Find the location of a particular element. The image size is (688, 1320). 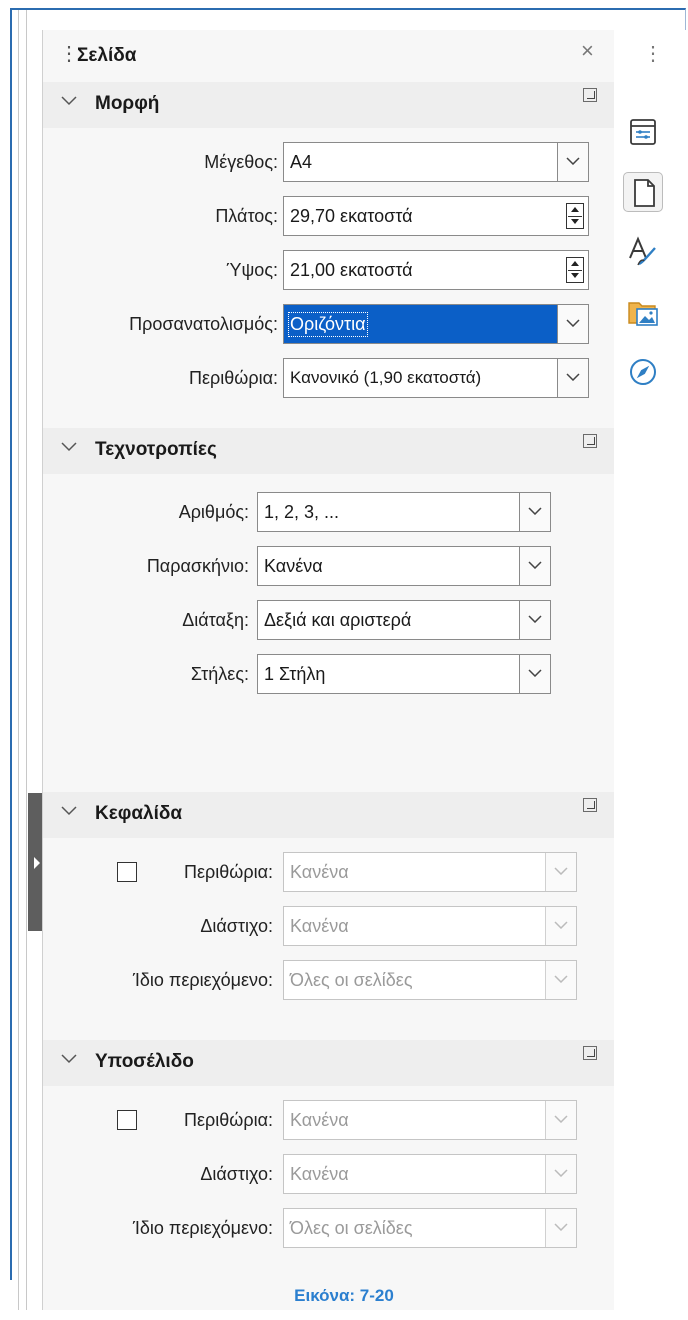

layout-dropdown: Δεξιά και αριστερά is located at coordinates (404, 620).